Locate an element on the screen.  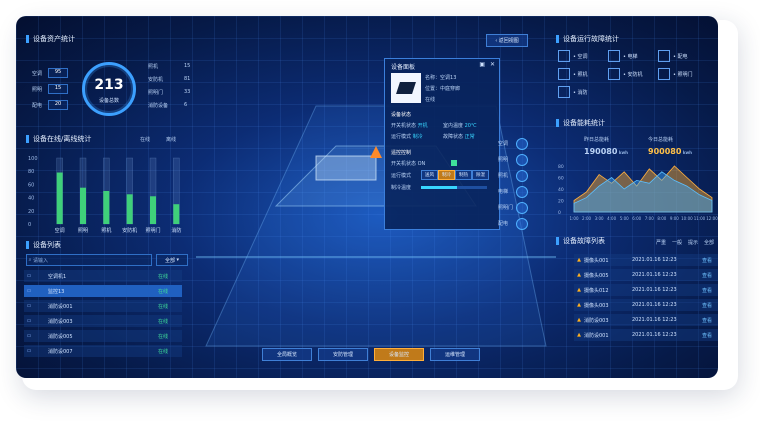
y-tick-label: 0 is located at coordinates (29, 225).